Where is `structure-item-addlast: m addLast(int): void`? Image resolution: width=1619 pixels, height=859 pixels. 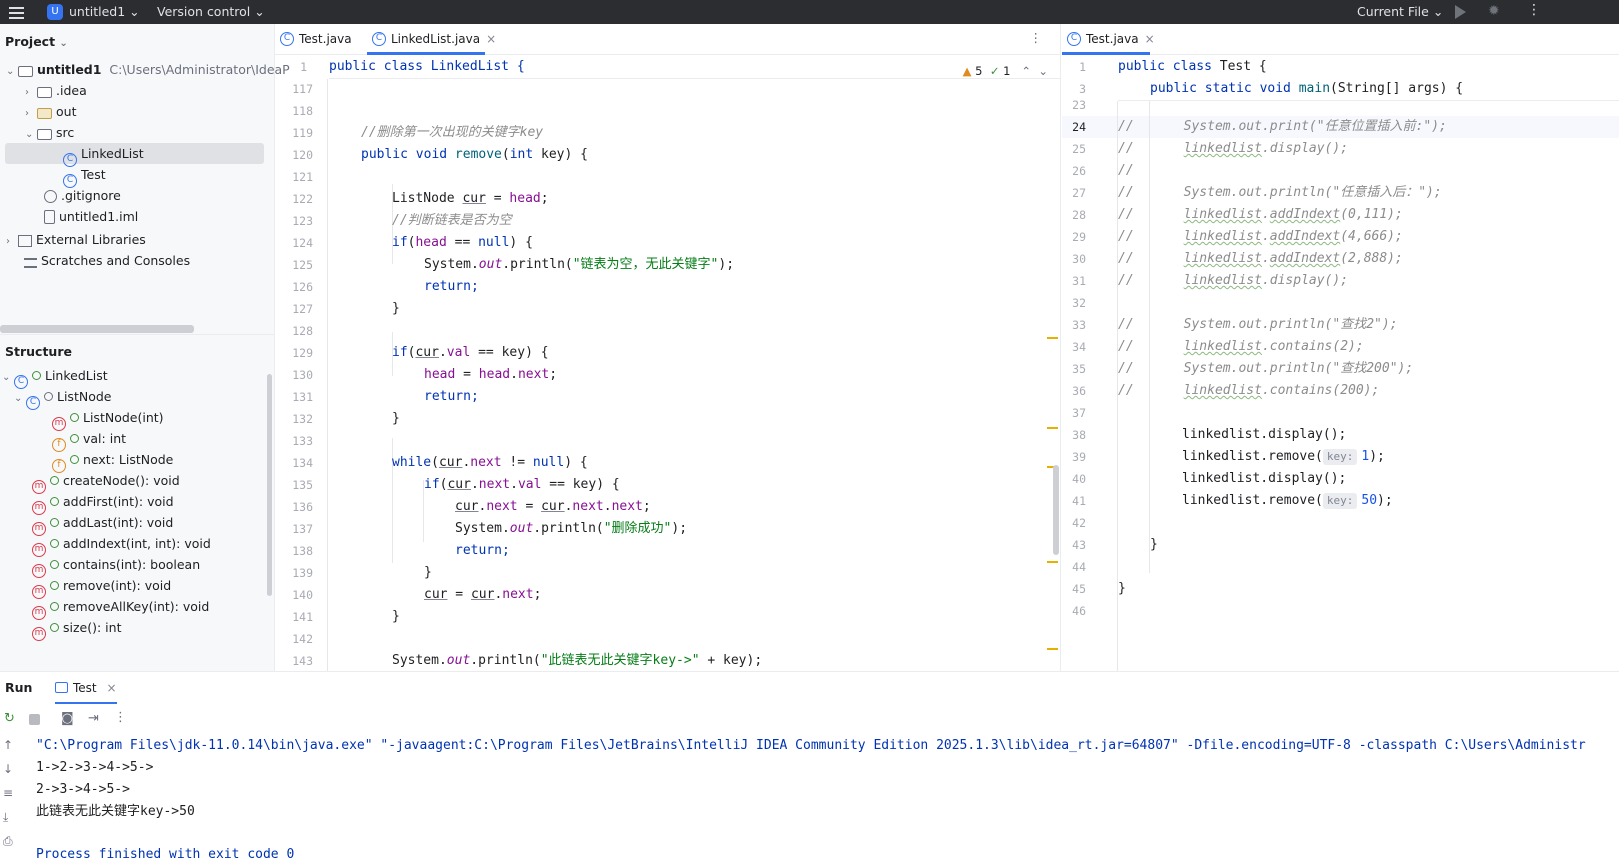 structure-item-addlast: m addLast(int): void is located at coordinates (102, 524).